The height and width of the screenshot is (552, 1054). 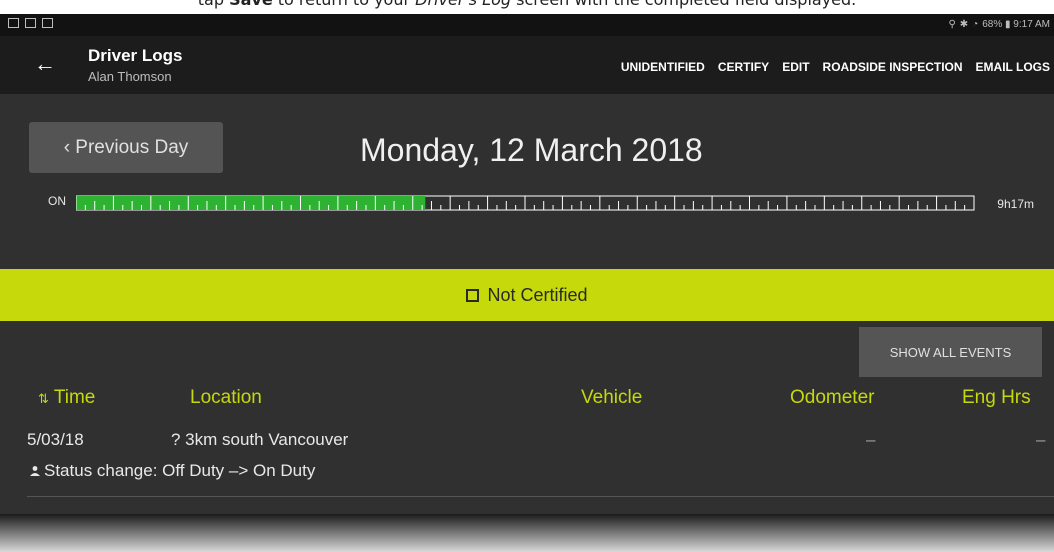 What do you see at coordinates (795, 67) in the screenshot?
I see `edit-button: EDIT` at bounding box center [795, 67].